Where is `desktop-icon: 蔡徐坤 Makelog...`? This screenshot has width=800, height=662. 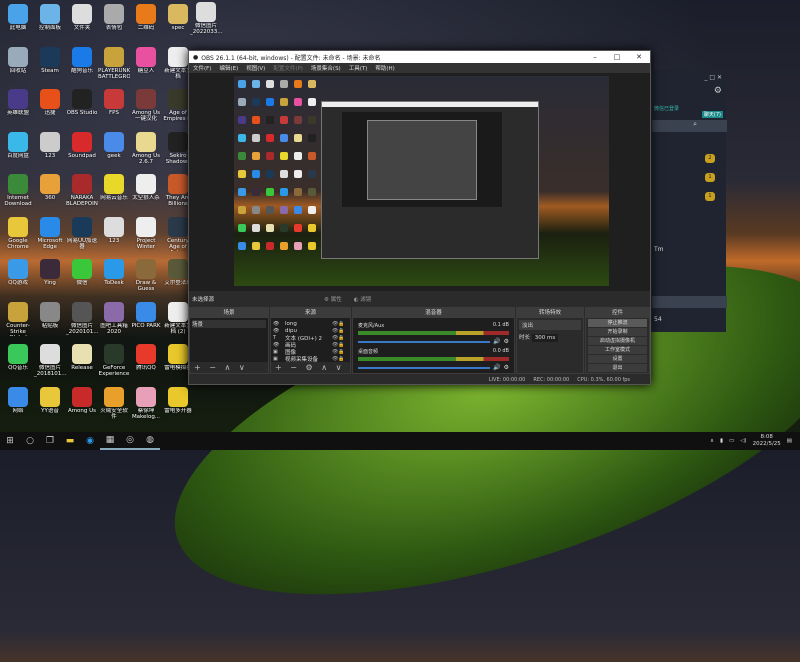
desktop-icon: 蔡徐坤 Makelog... is located at coordinates (146, 407).